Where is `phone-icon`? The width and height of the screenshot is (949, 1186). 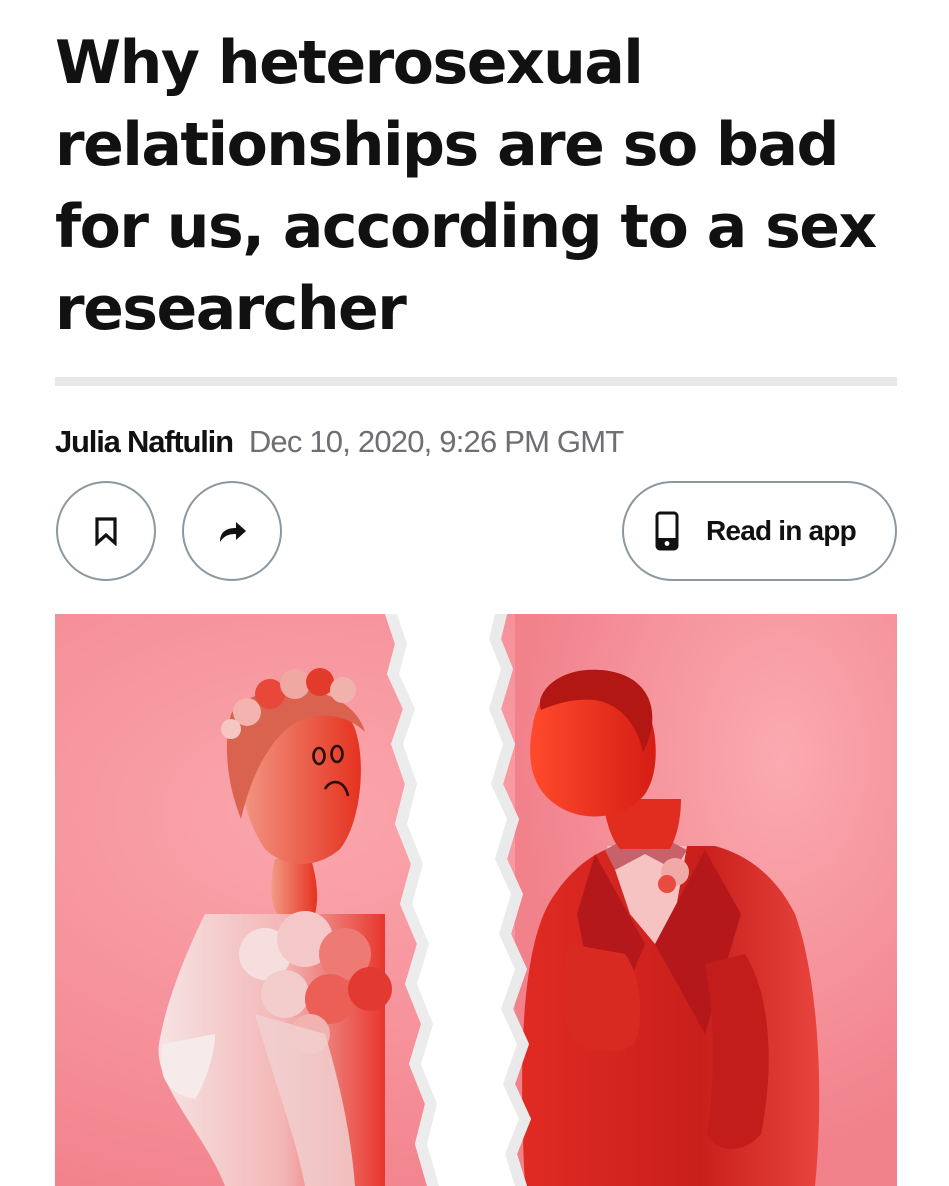 phone-icon is located at coordinates (667, 531).